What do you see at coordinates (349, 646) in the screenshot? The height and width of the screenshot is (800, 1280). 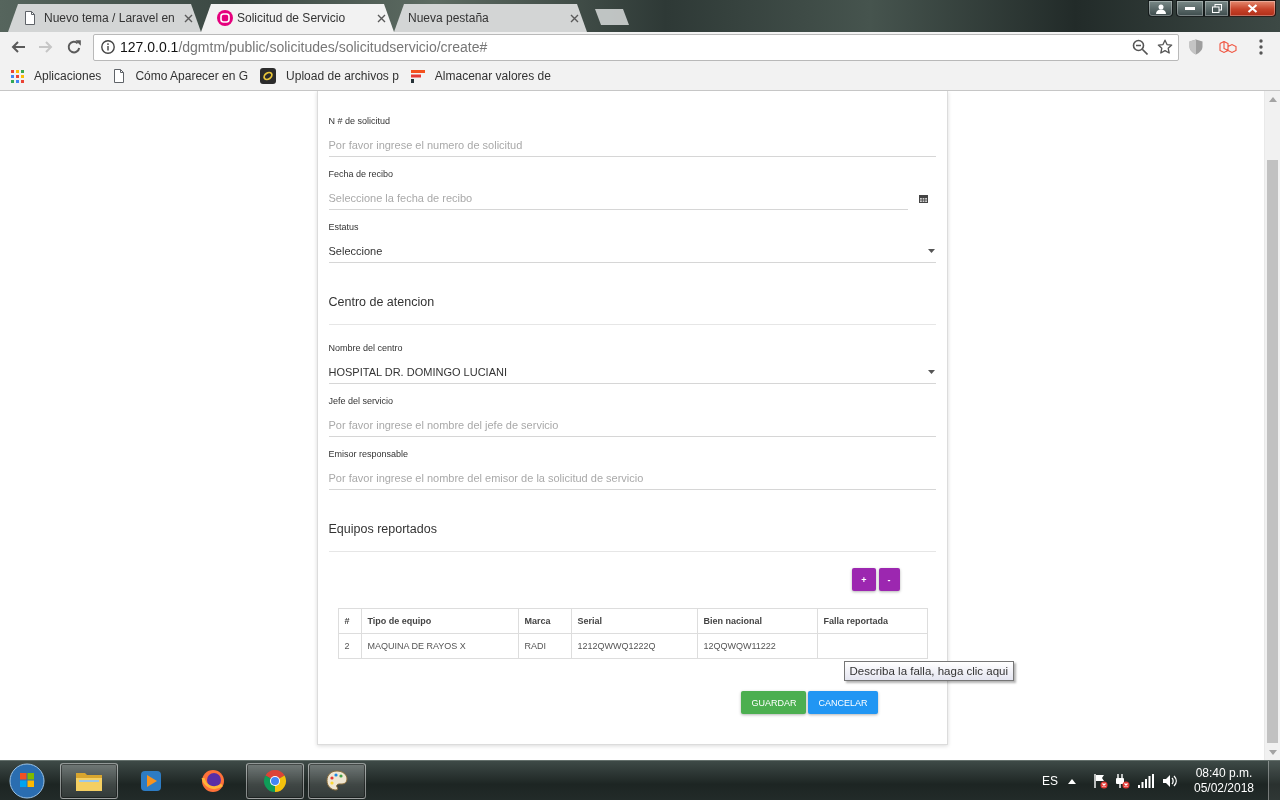 I see `table-cell: 2` at bounding box center [349, 646].